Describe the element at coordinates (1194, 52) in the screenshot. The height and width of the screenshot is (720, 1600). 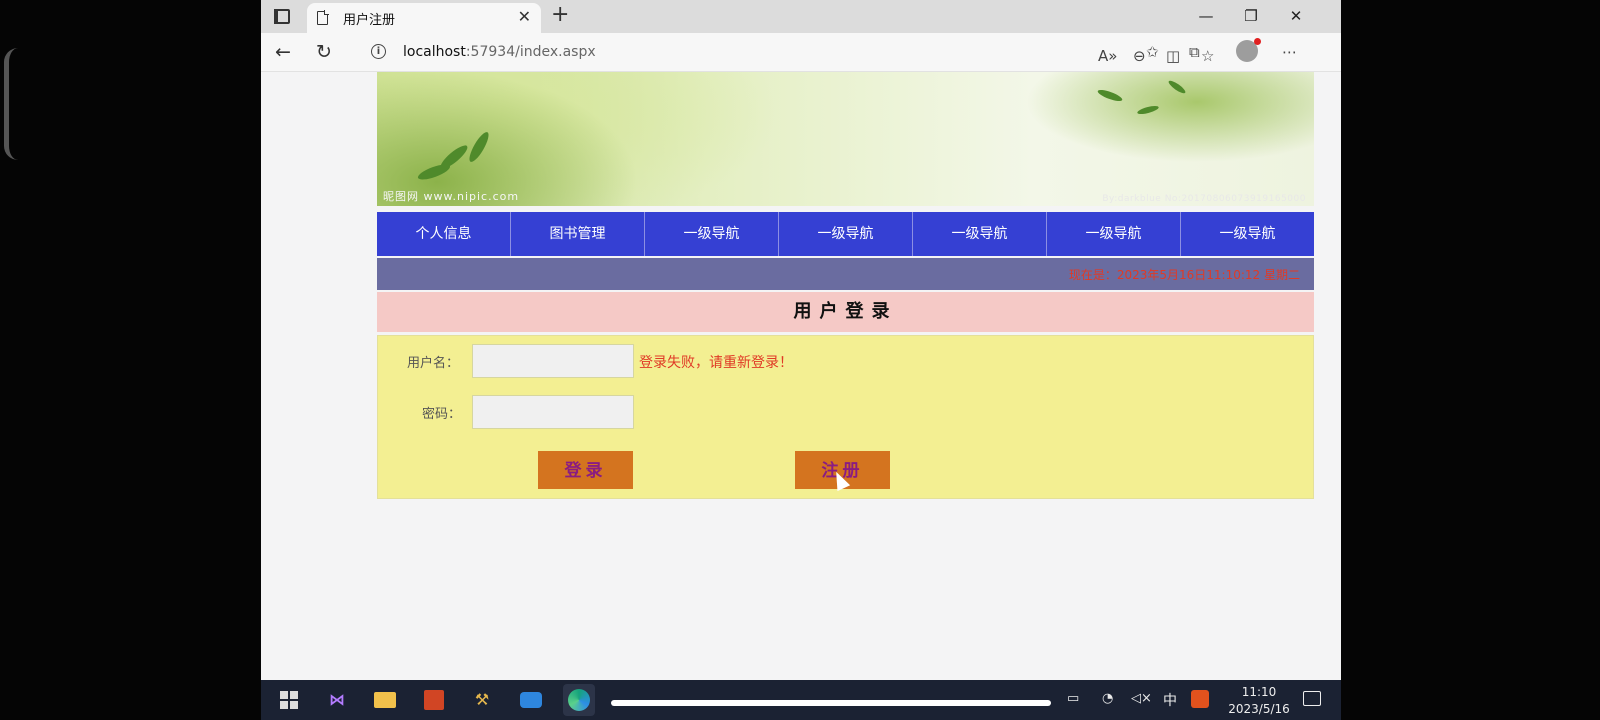
I see `collections-icon: ⧉` at that location.